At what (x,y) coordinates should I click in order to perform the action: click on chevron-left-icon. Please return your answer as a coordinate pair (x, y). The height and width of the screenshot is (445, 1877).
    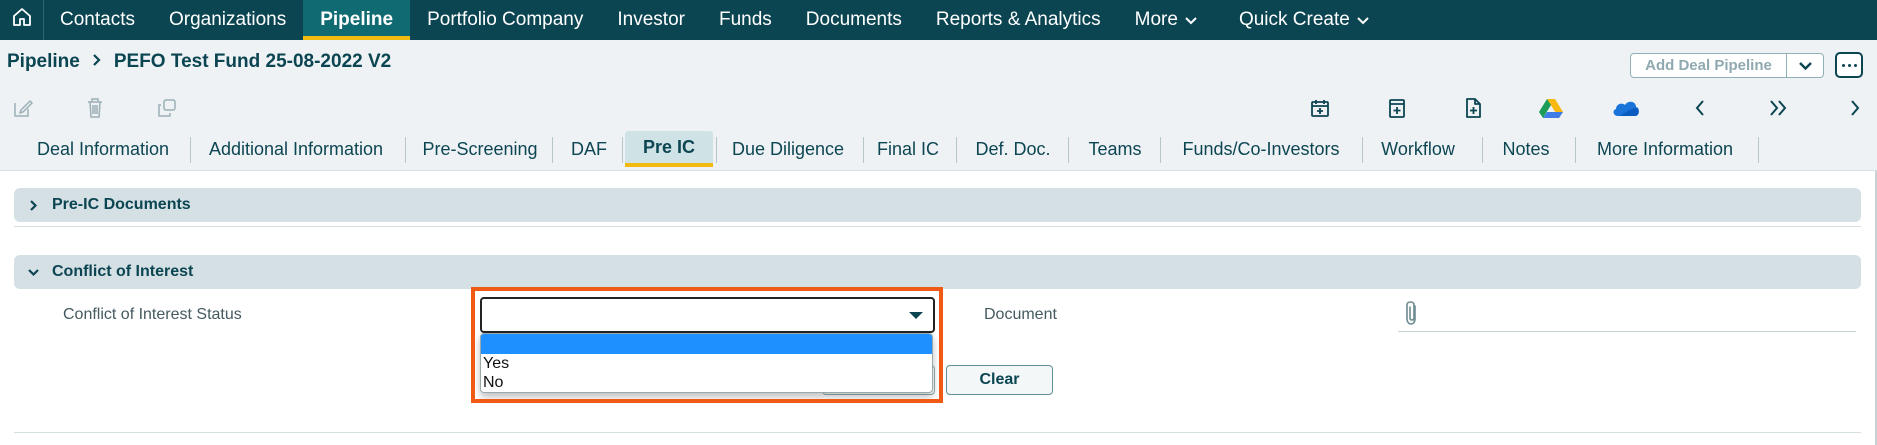
    Looking at the image, I should click on (1700, 108).